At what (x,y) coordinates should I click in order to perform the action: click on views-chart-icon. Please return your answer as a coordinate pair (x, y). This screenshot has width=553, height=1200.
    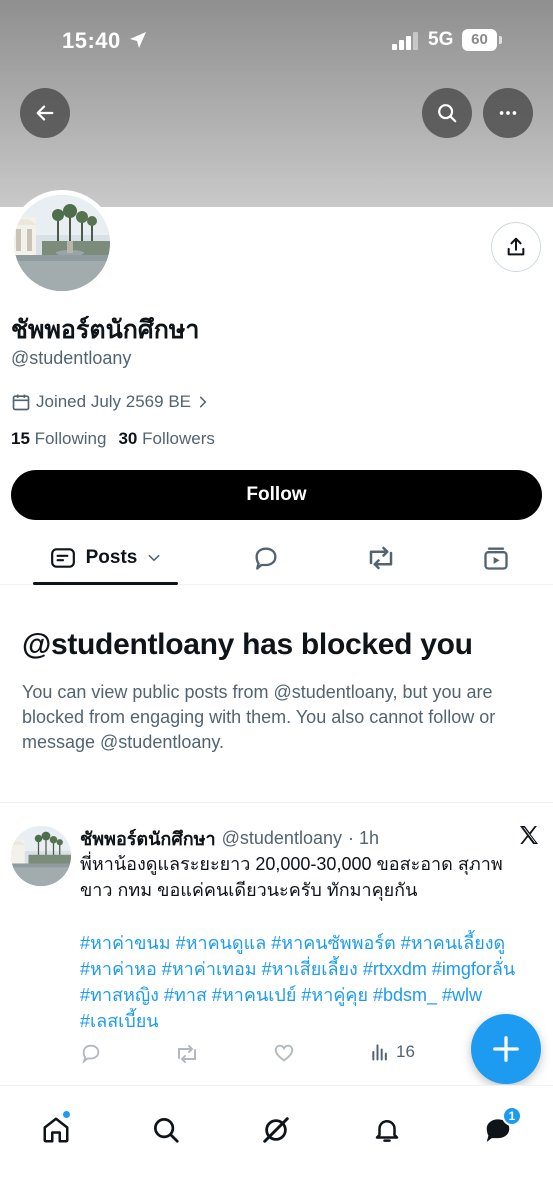
    Looking at the image, I should click on (379, 1052).